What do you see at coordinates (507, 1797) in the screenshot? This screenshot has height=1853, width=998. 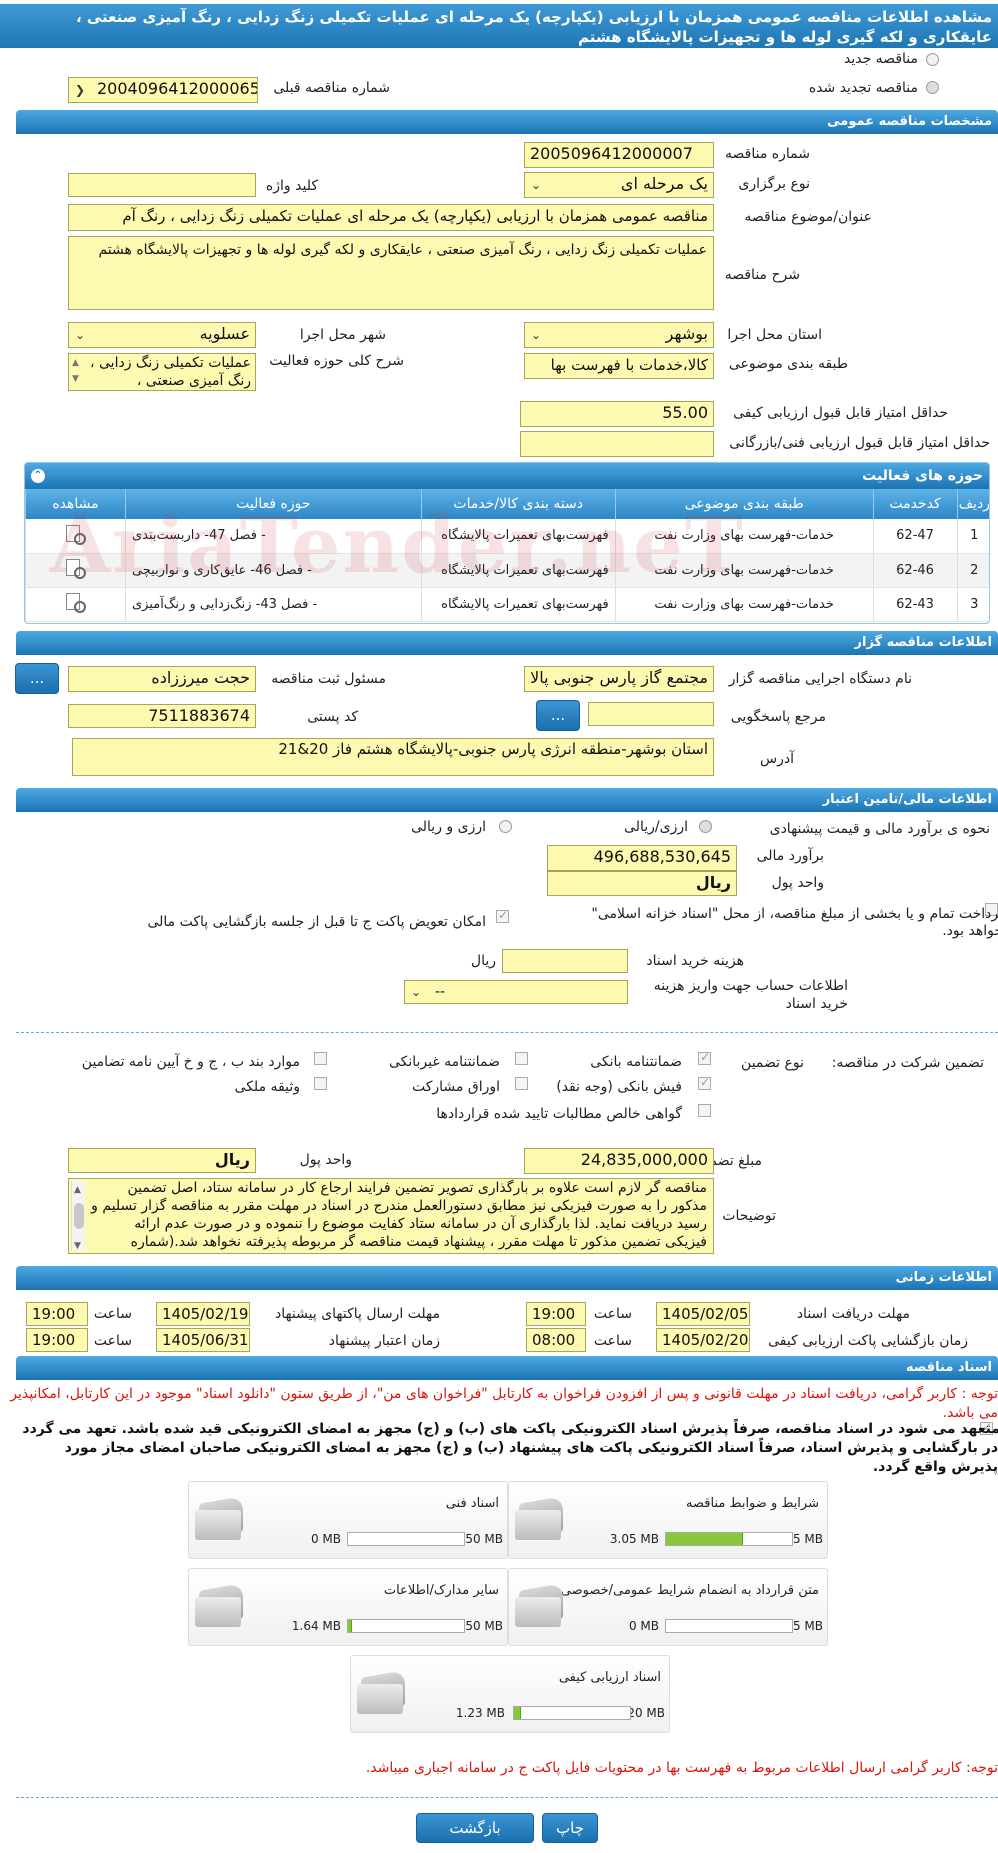 I see `divider` at bounding box center [507, 1797].